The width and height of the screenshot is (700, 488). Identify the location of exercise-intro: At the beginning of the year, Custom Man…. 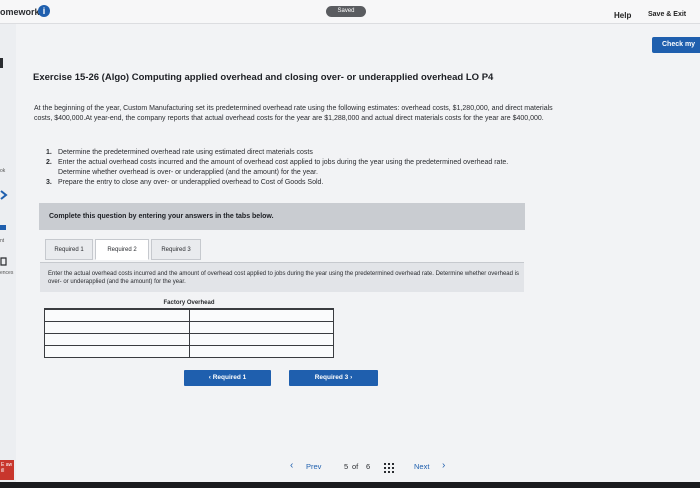
(293, 113).